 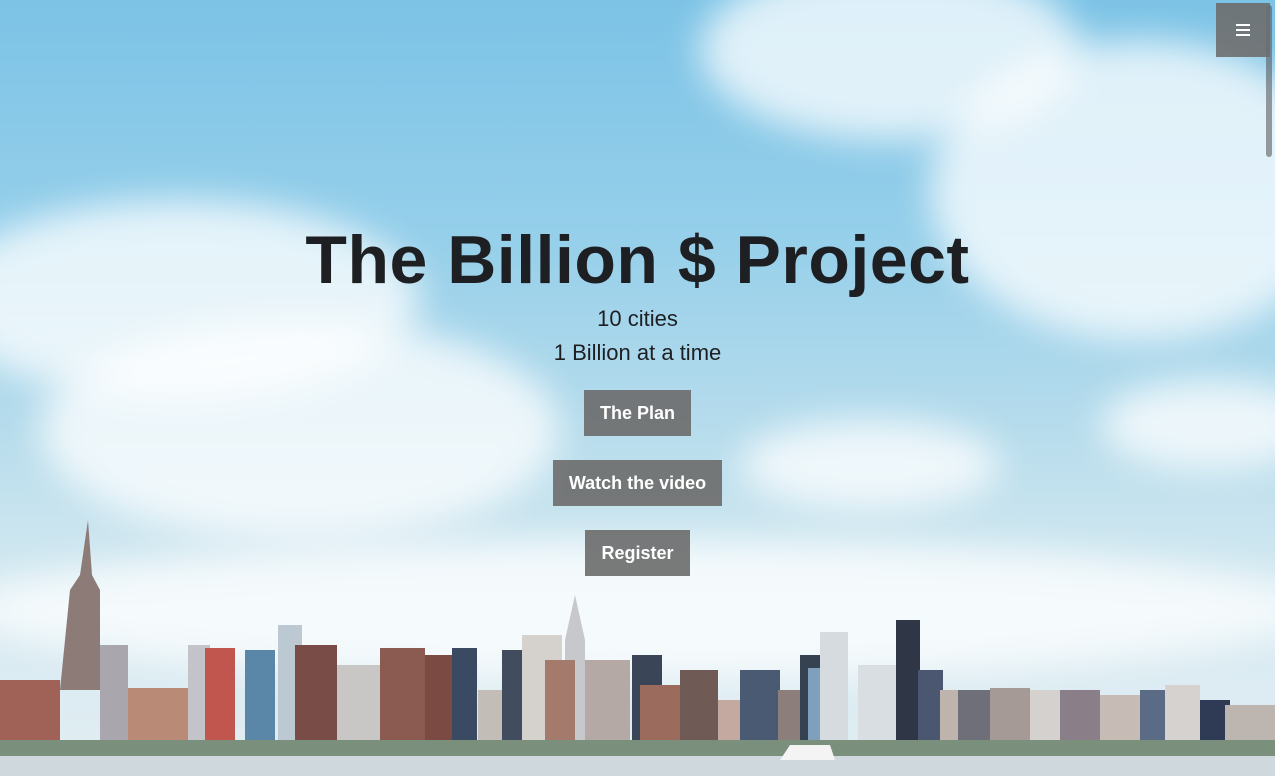 I want to click on the-plan-button: The Plan, so click(x=637, y=413).